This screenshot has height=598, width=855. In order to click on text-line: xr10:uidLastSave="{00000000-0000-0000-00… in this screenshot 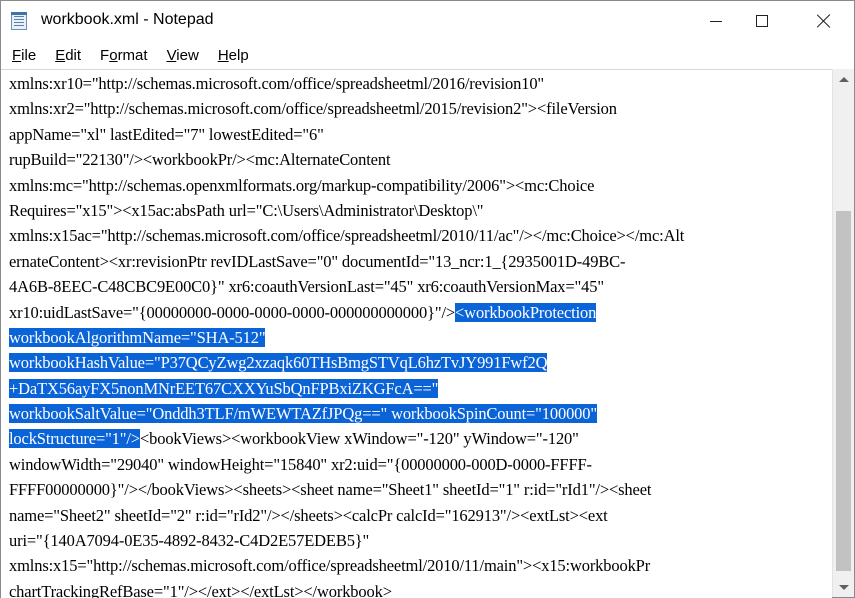, I will do `click(419, 312)`.